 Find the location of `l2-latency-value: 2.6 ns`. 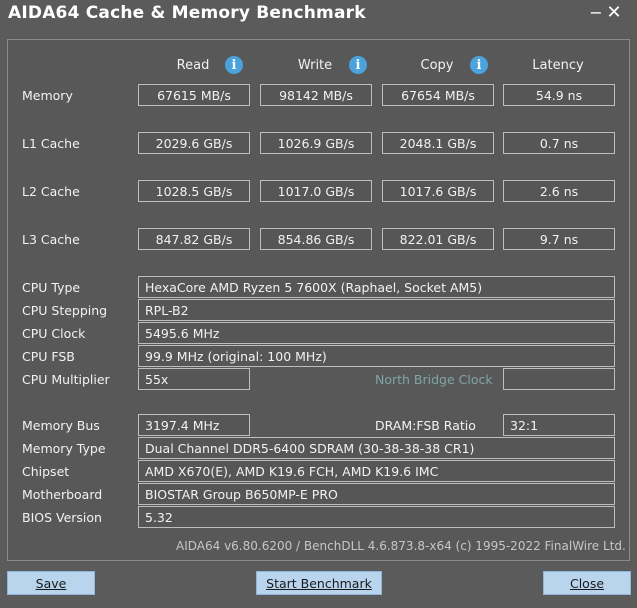

l2-latency-value: 2.6 ns is located at coordinates (559, 191).